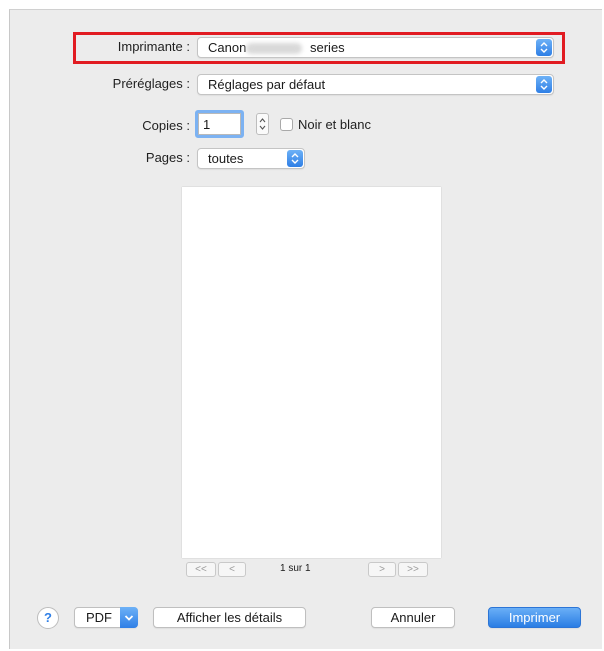 The height and width of the screenshot is (651, 604). Describe the element at coordinates (327, 47) in the screenshot. I see `printer-value-suffix: series` at that location.